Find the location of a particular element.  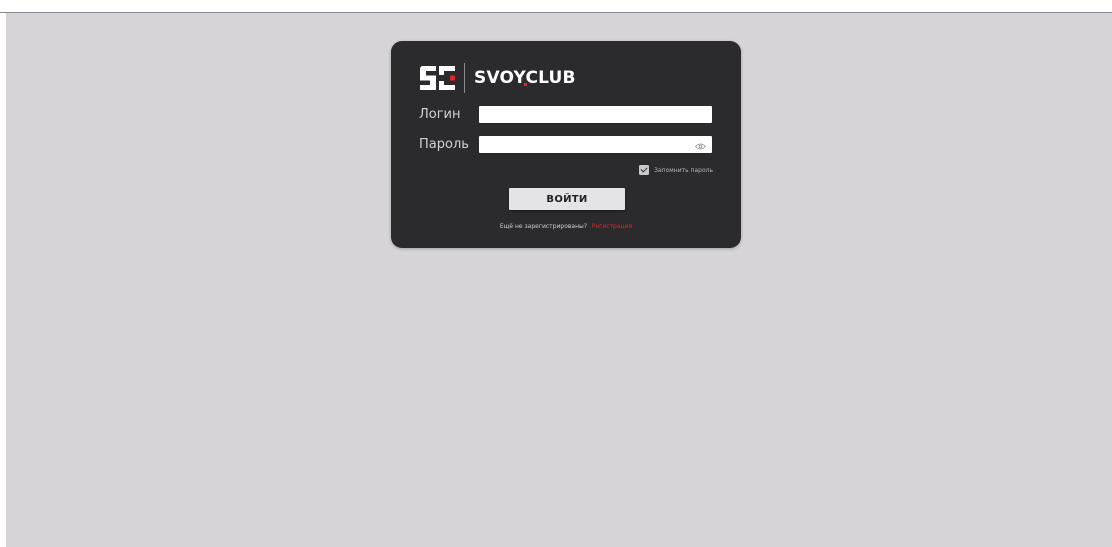

brand-name: SVOYCLUB is located at coordinates (525, 78).